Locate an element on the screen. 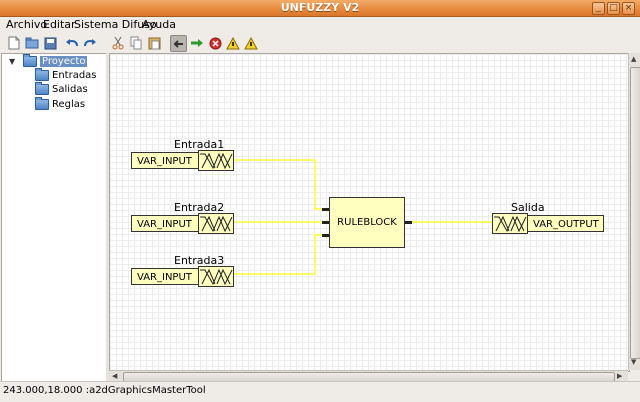  save-icon is located at coordinates (50, 43).